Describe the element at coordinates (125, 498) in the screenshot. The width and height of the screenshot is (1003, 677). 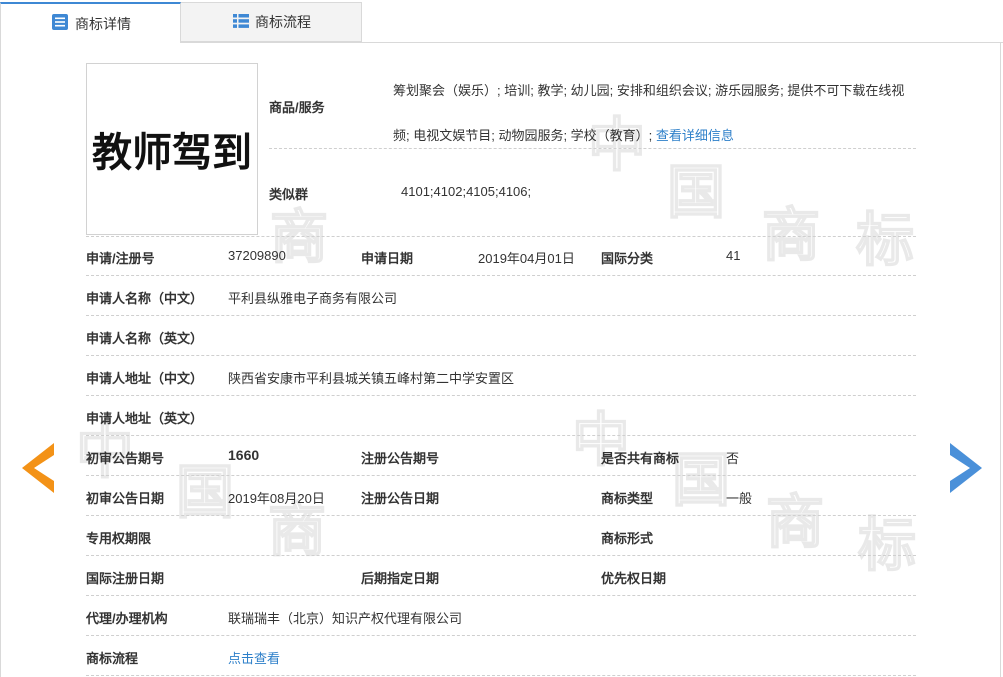
I see `prelim-date-label: 初审公告日期` at that location.